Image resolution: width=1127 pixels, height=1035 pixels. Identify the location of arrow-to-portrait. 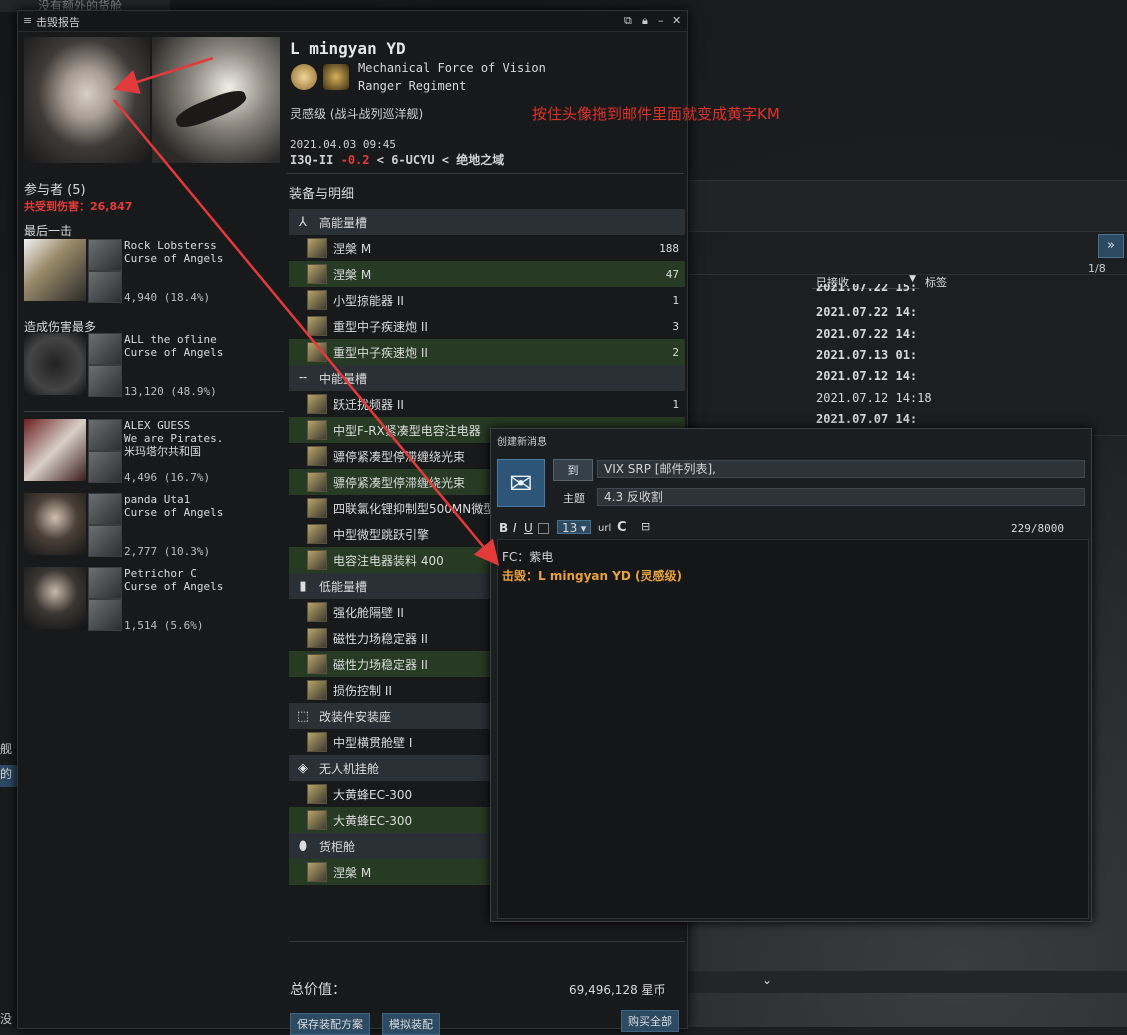
(163, 75).